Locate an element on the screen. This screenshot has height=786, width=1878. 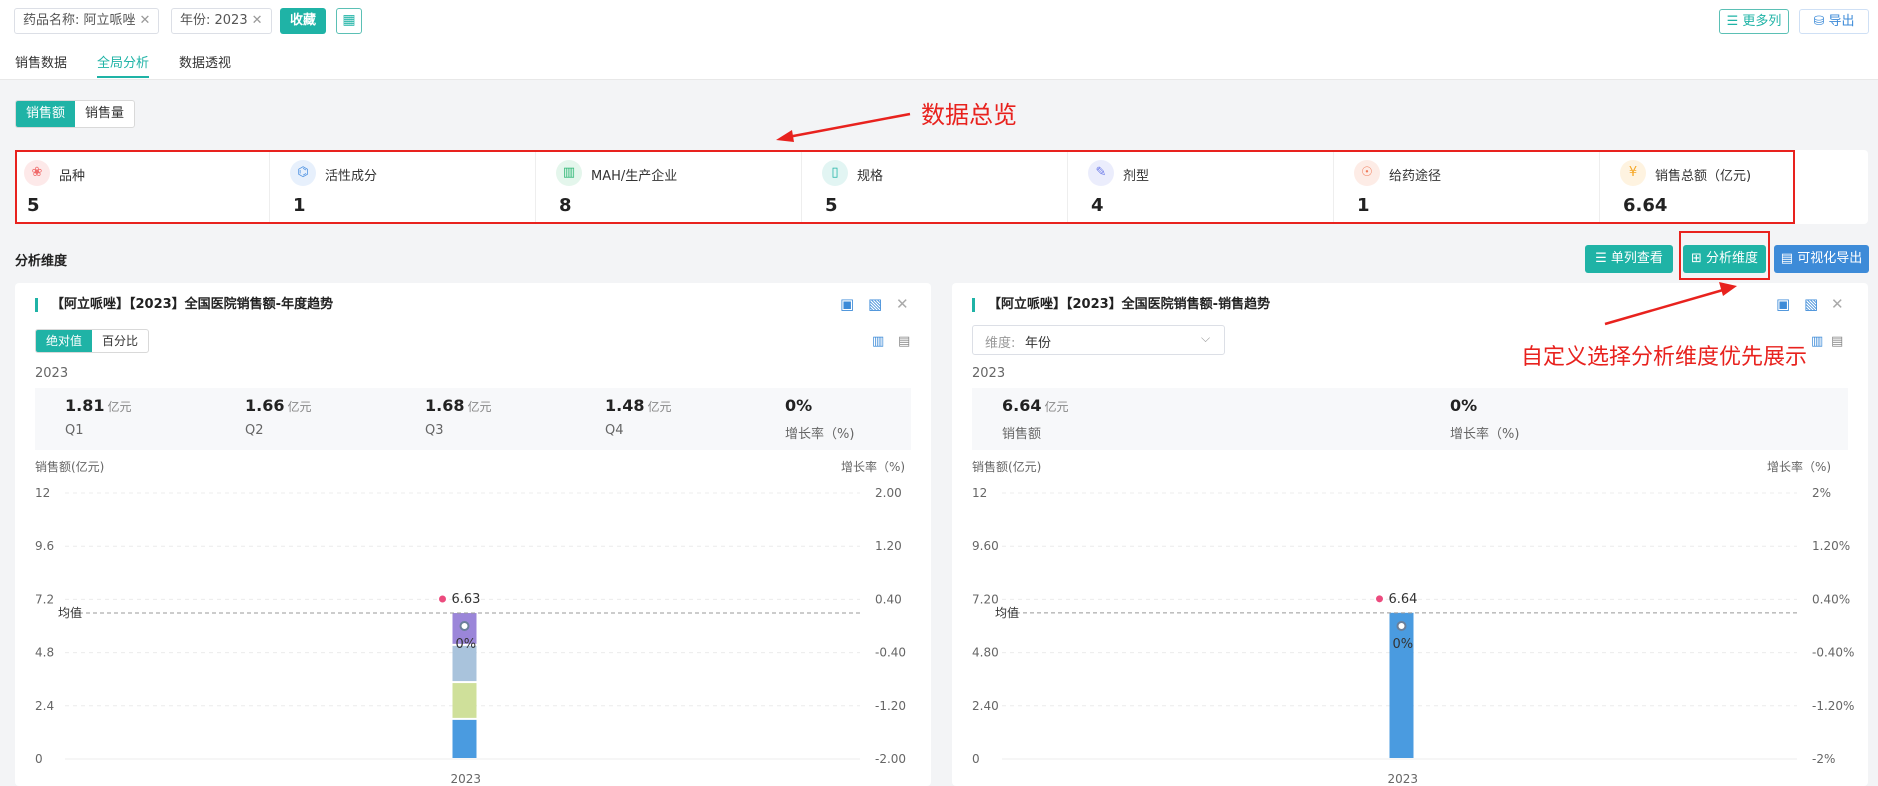
tab-global-analysis: 全局分析 is located at coordinates (123, 61).